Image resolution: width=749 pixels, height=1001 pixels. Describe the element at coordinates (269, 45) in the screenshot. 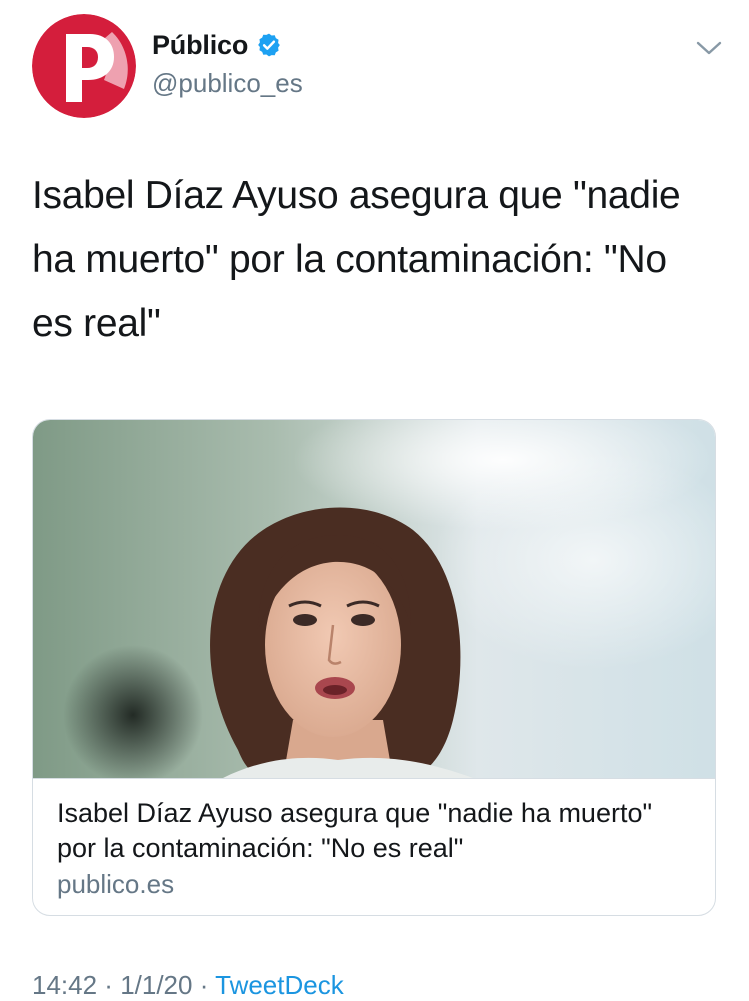

I see `verified-badge-icon` at that location.